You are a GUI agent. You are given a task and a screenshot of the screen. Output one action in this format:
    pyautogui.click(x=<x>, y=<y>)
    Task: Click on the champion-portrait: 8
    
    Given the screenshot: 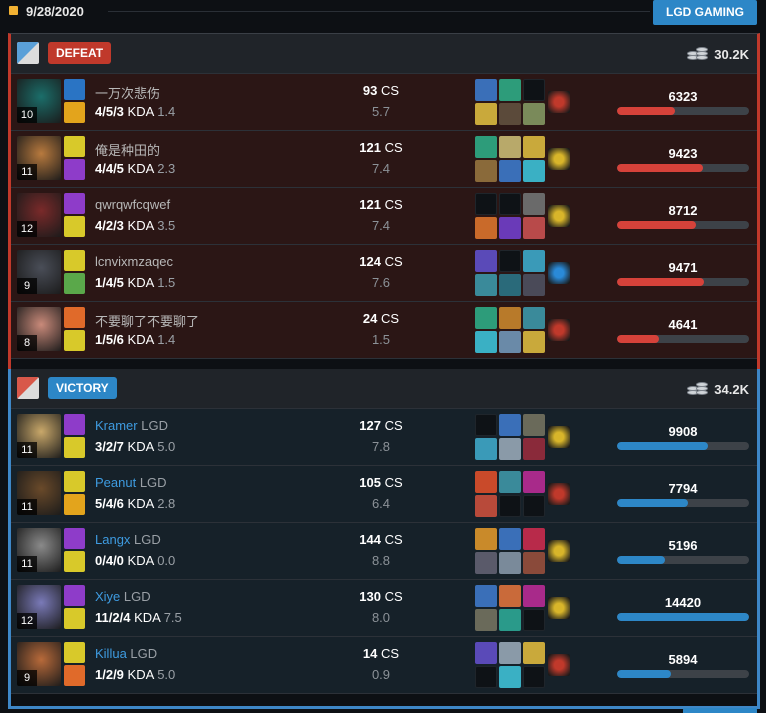 What is the action you would take?
    pyautogui.click(x=39, y=329)
    